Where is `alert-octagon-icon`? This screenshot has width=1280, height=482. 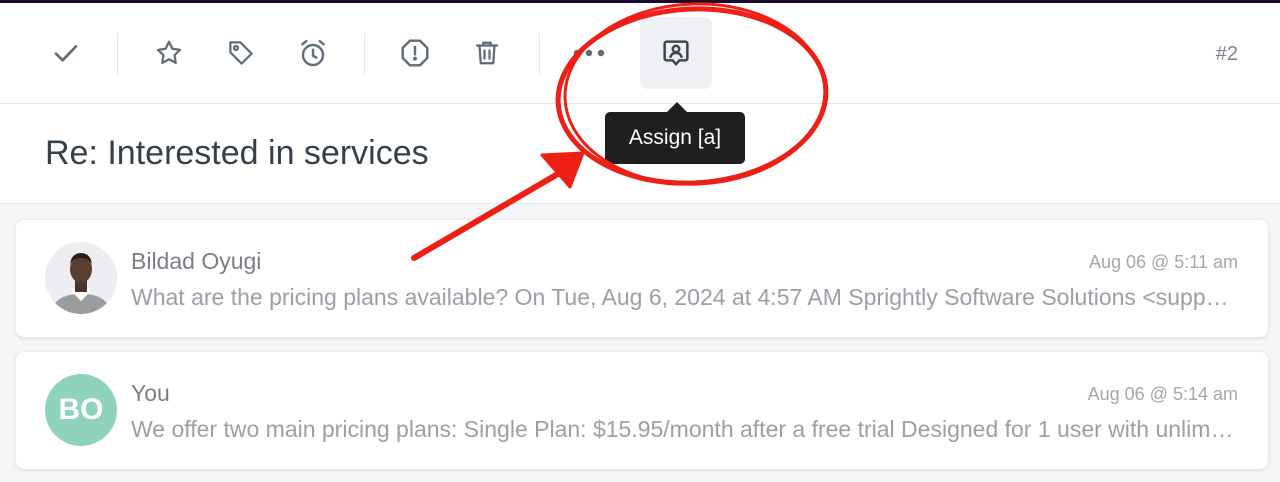 alert-octagon-icon is located at coordinates (415, 53).